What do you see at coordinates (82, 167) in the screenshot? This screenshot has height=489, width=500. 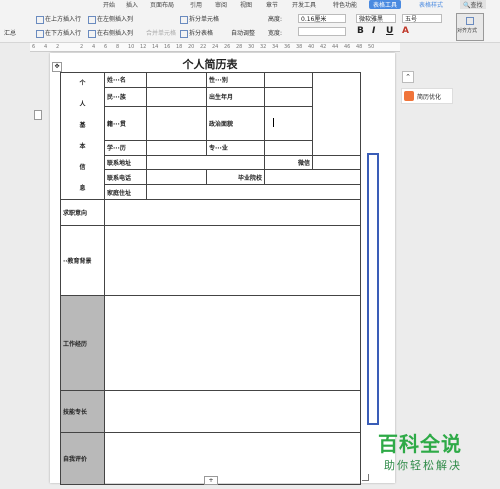 I see `section-char: 信` at bounding box center [82, 167].